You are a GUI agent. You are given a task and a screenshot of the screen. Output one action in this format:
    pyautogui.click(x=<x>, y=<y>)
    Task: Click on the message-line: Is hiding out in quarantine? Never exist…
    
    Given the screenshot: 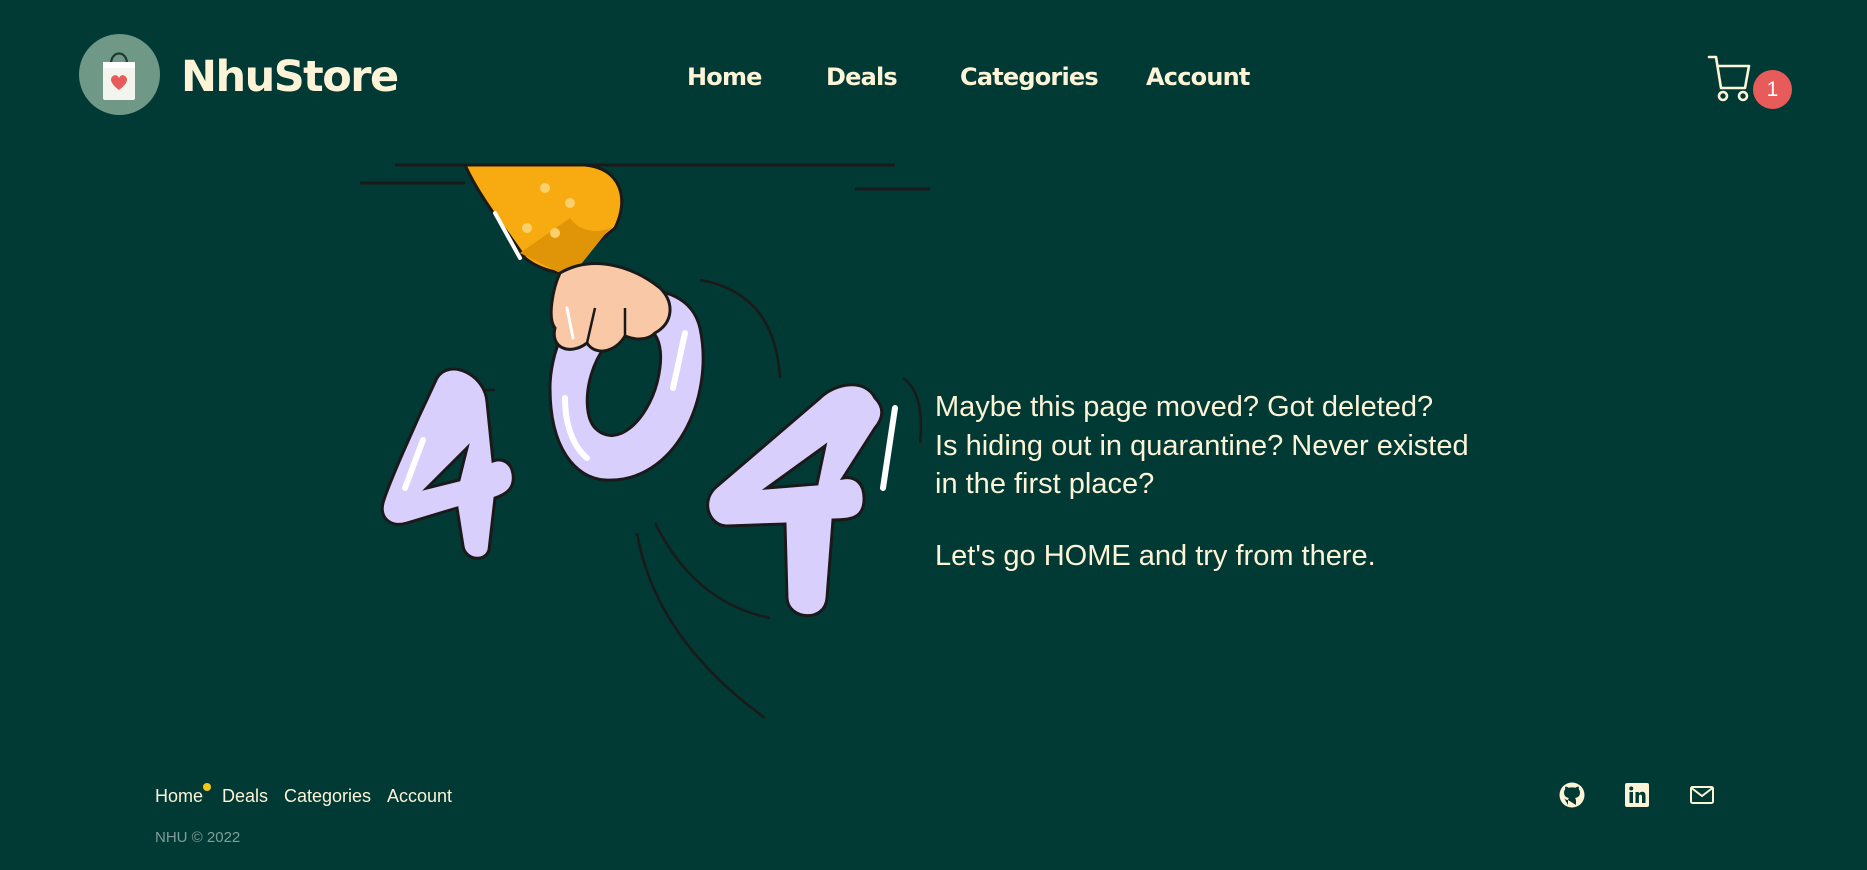 What is the action you would take?
    pyautogui.click(x=1202, y=445)
    